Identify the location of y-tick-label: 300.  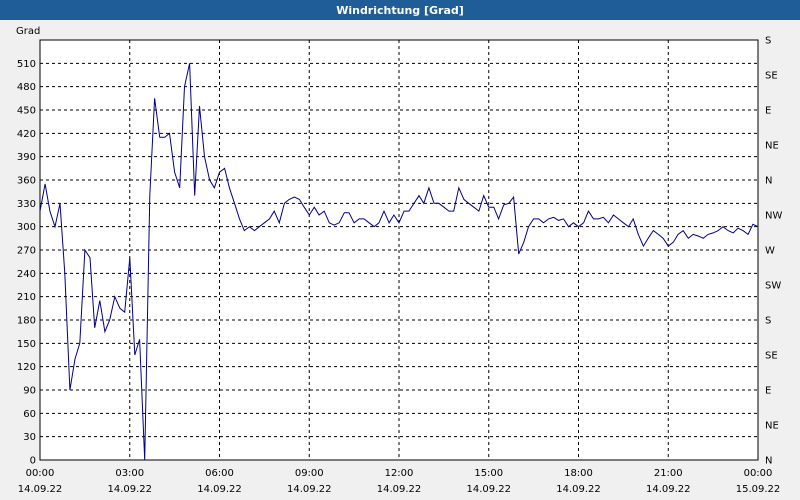
(26, 227).